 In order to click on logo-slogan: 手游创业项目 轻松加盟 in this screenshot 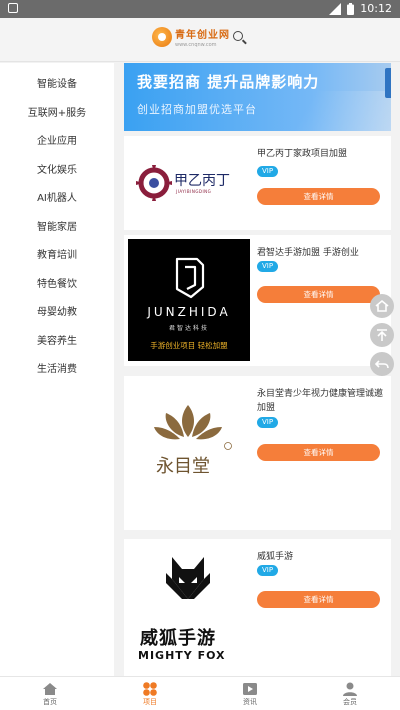, I will do `click(189, 345)`.